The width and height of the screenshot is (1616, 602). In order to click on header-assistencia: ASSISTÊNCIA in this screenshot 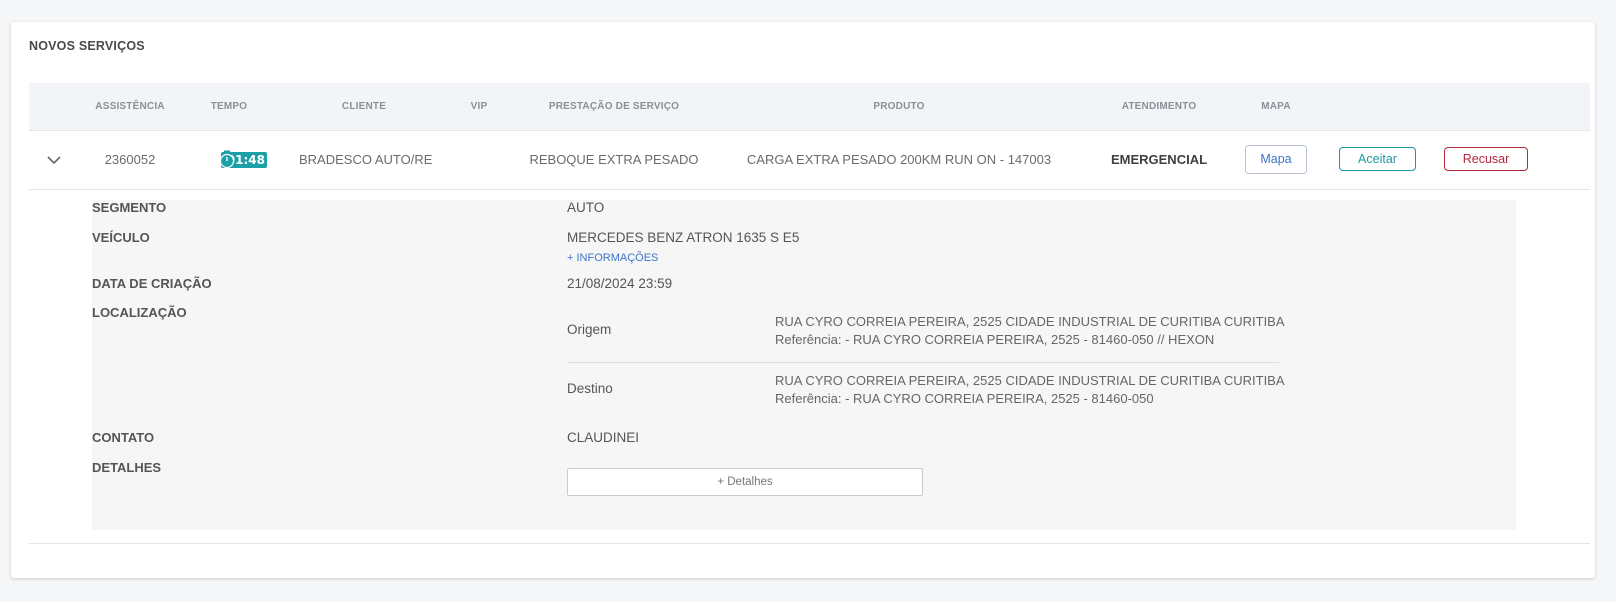, I will do `click(130, 106)`.